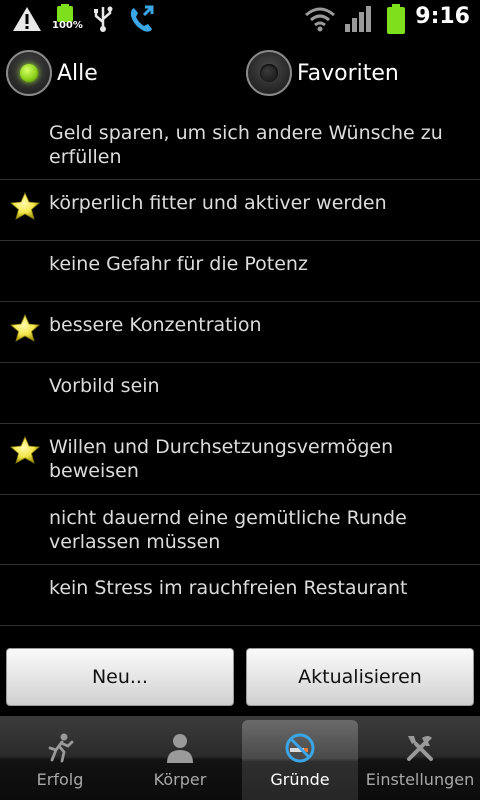 The height and width of the screenshot is (800, 480). Describe the element at coordinates (104, 386) in the screenshot. I see `reason-text: Vorbild sein` at that location.